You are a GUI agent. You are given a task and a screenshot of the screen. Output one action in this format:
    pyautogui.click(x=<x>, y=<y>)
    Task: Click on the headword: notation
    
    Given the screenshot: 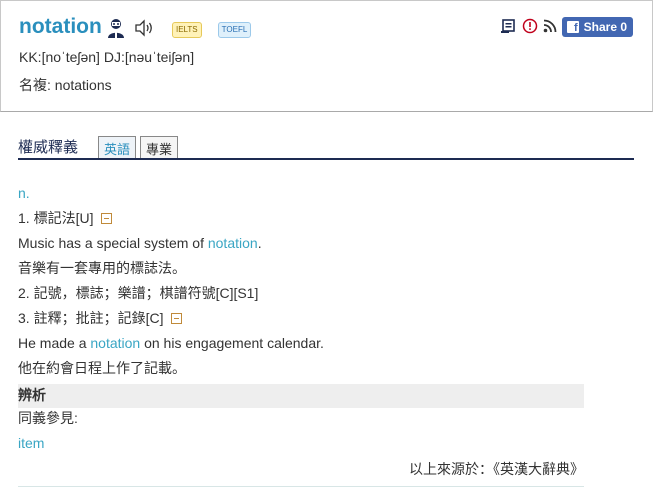 What is the action you would take?
    pyautogui.click(x=60, y=26)
    